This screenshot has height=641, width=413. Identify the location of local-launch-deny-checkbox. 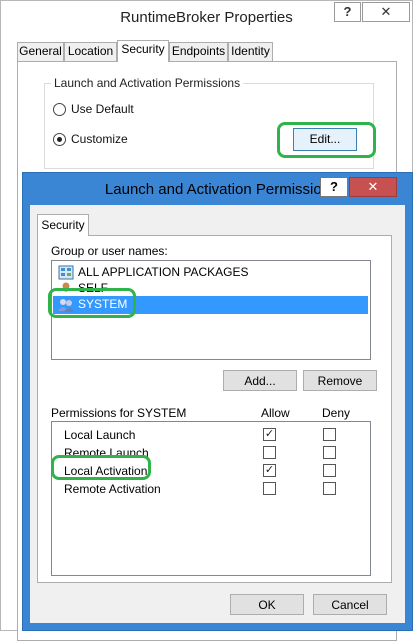
(329, 434).